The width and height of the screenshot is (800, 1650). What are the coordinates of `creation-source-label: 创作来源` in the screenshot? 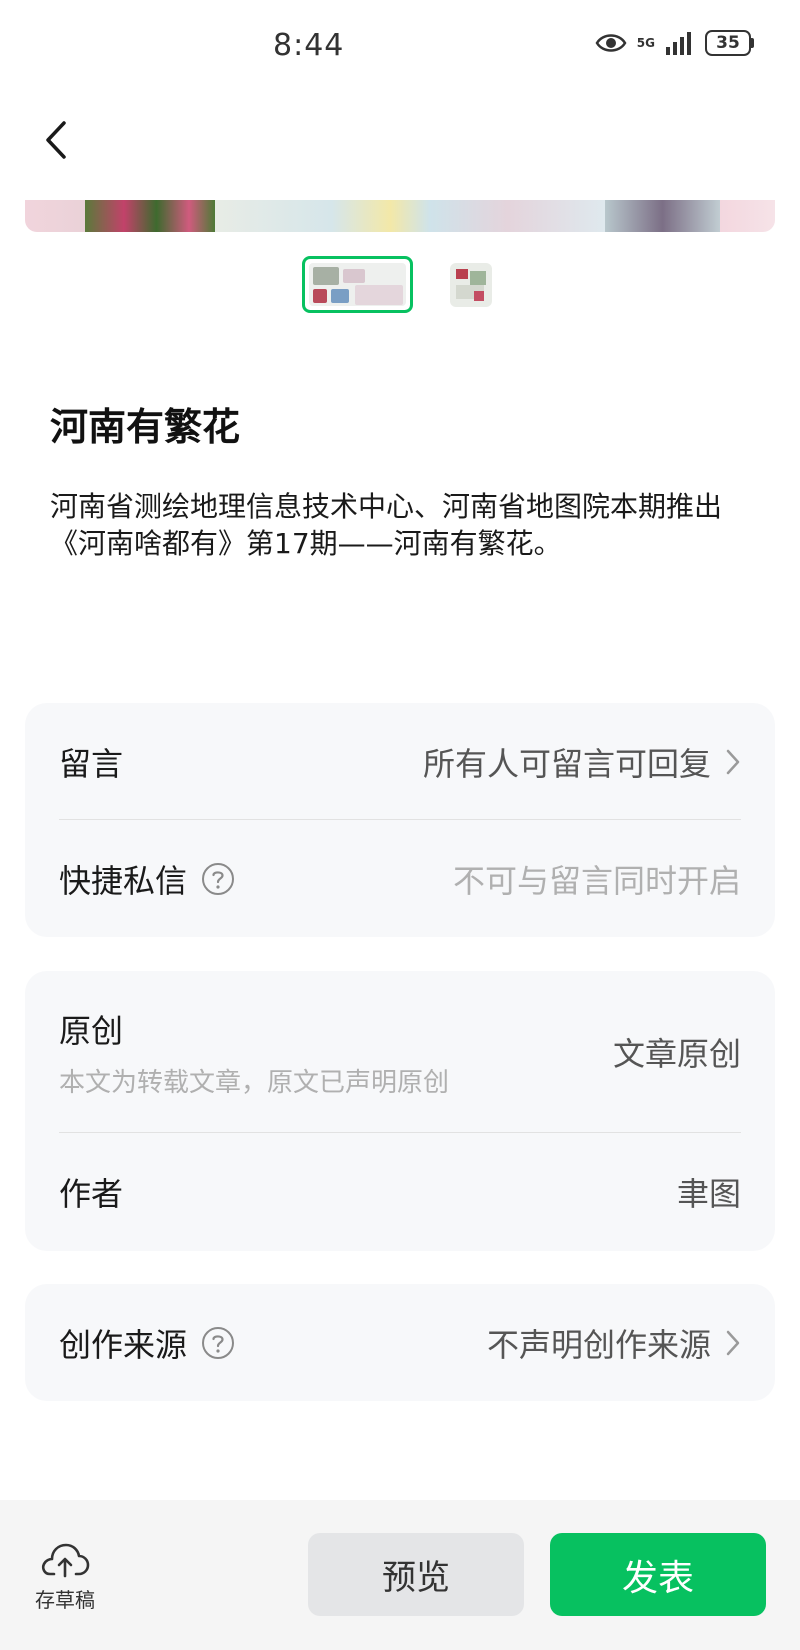 It's located at (123, 1344).